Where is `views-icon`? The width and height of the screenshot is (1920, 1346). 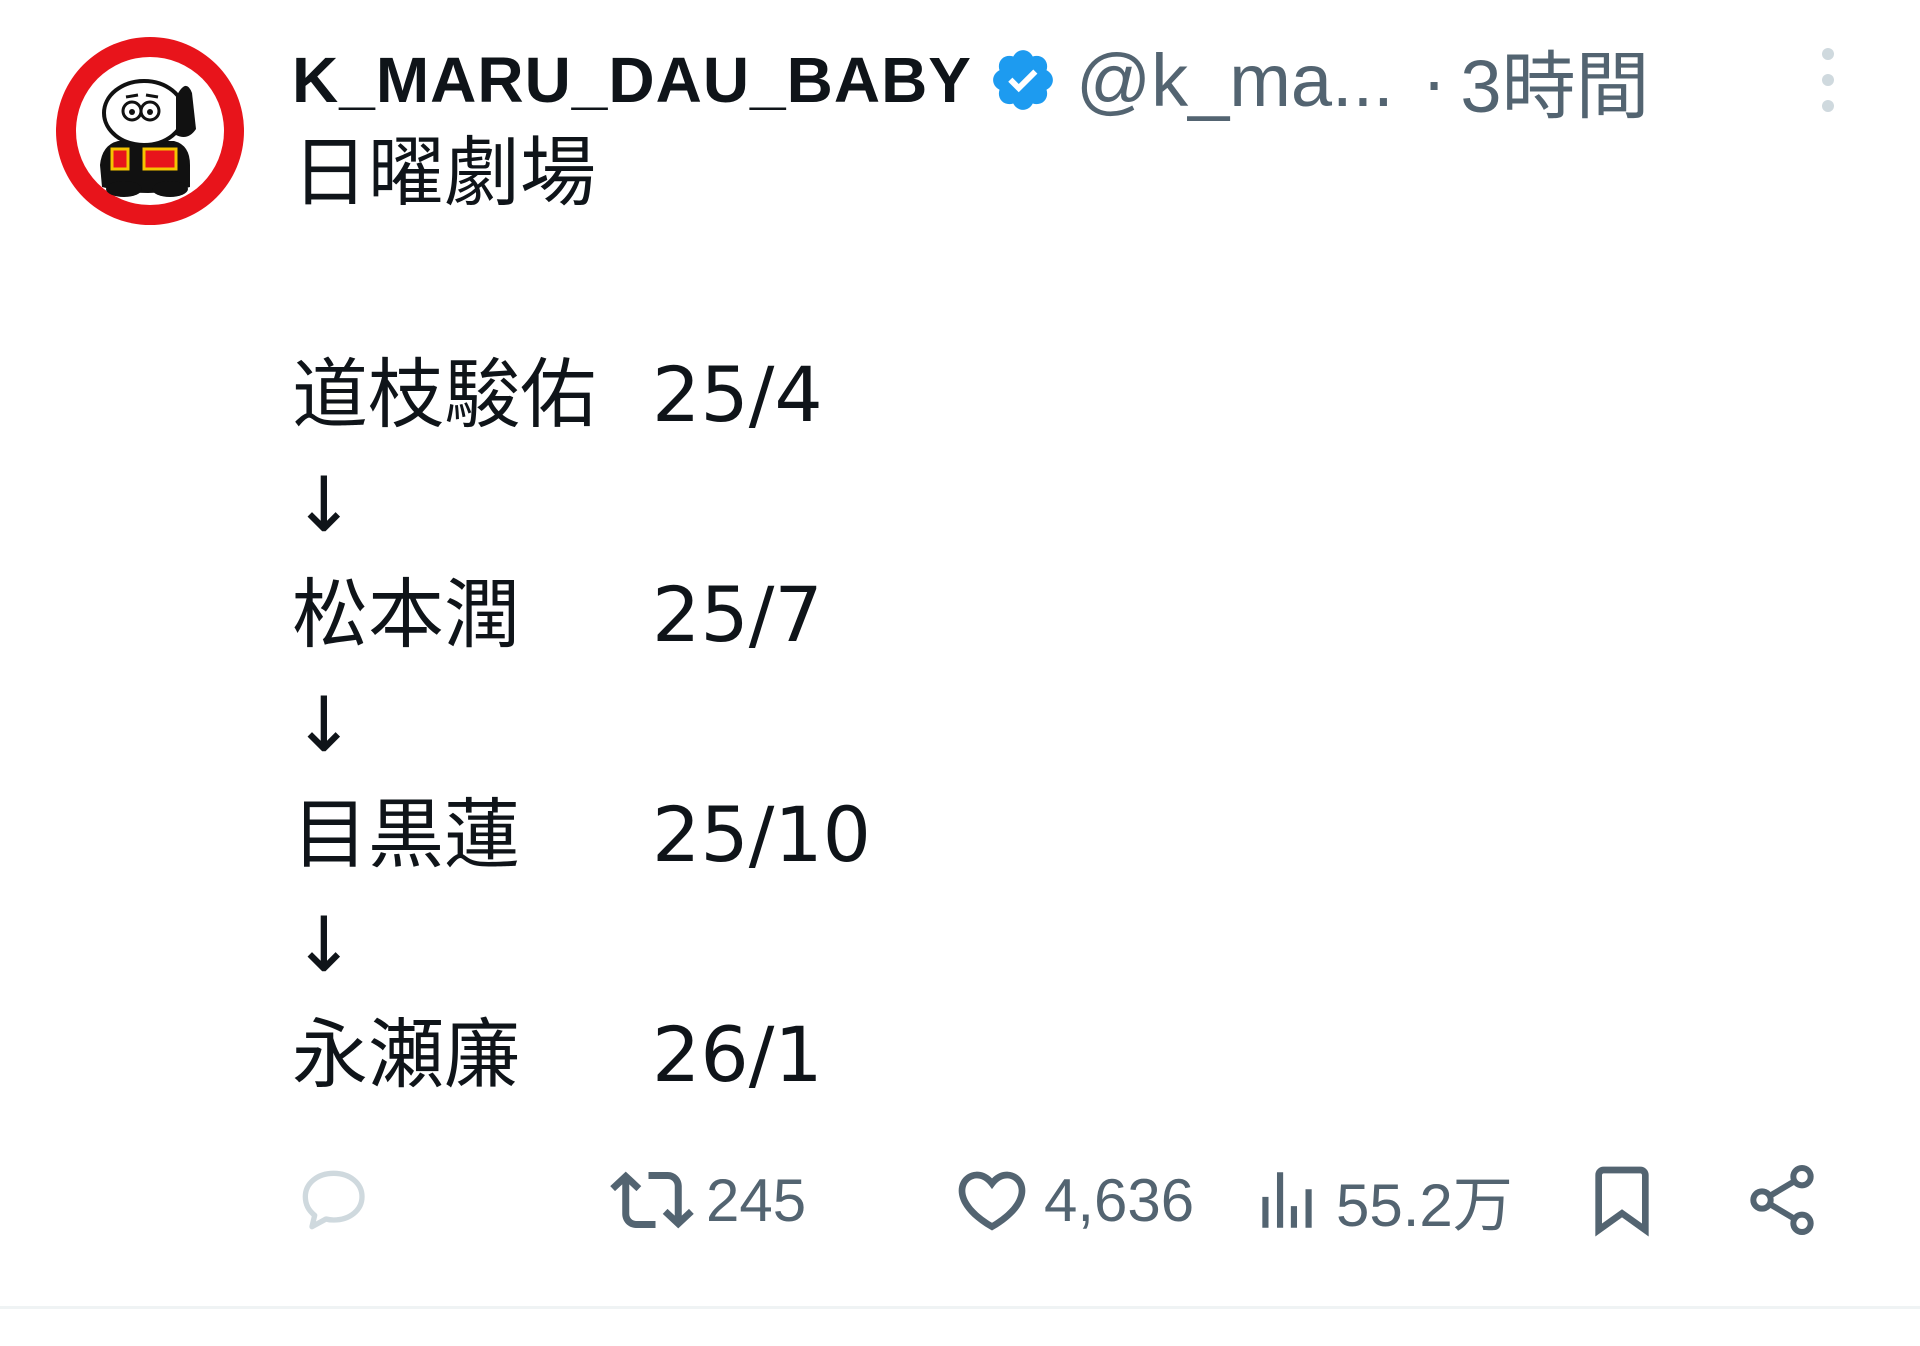
views-icon is located at coordinates (1287, 1200).